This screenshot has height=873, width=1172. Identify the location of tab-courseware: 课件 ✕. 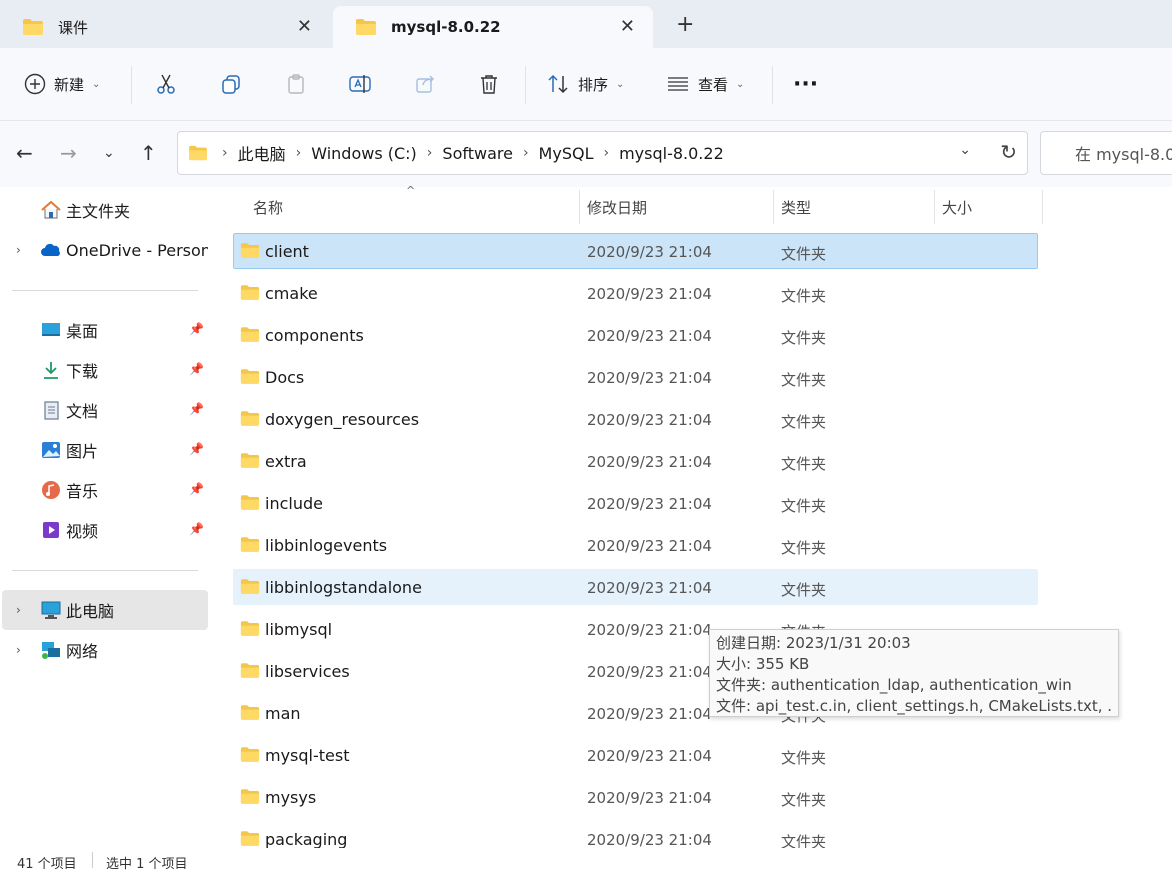
(165, 27).